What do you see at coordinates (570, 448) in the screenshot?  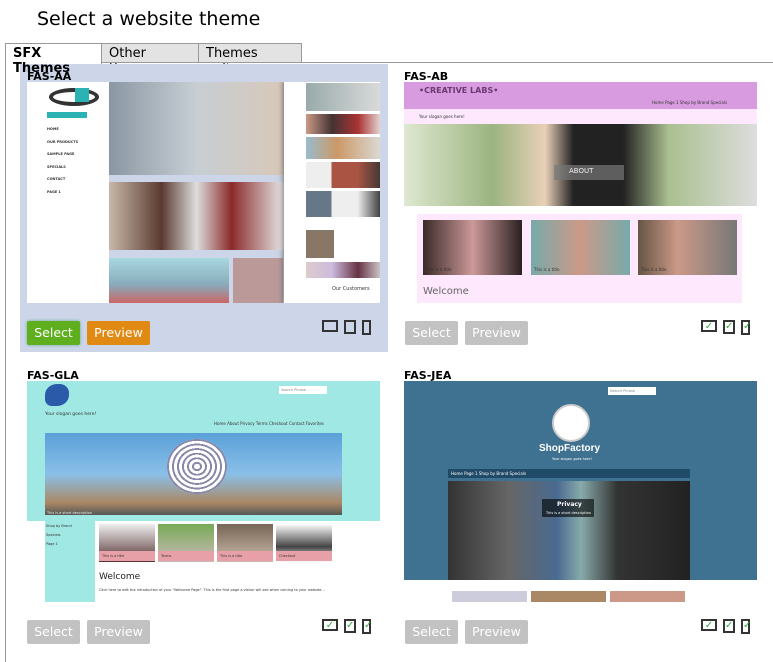 I see `thumb-brand: ShopFactory` at bounding box center [570, 448].